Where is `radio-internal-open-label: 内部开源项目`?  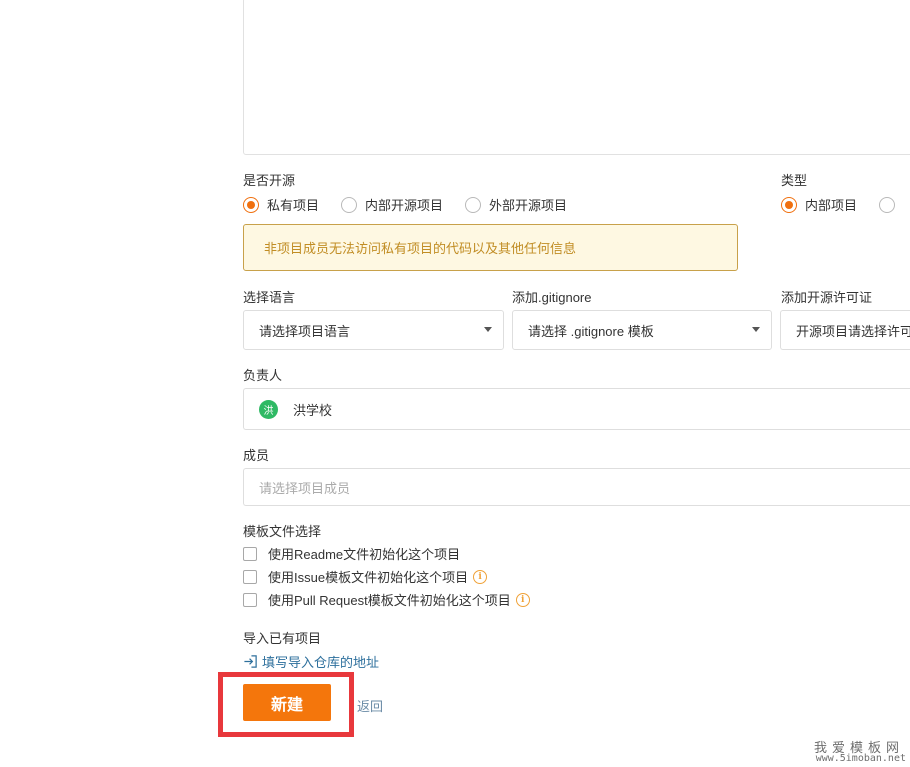 radio-internal-open-label: 内部开源项目 is located at coordinates (404, 205).